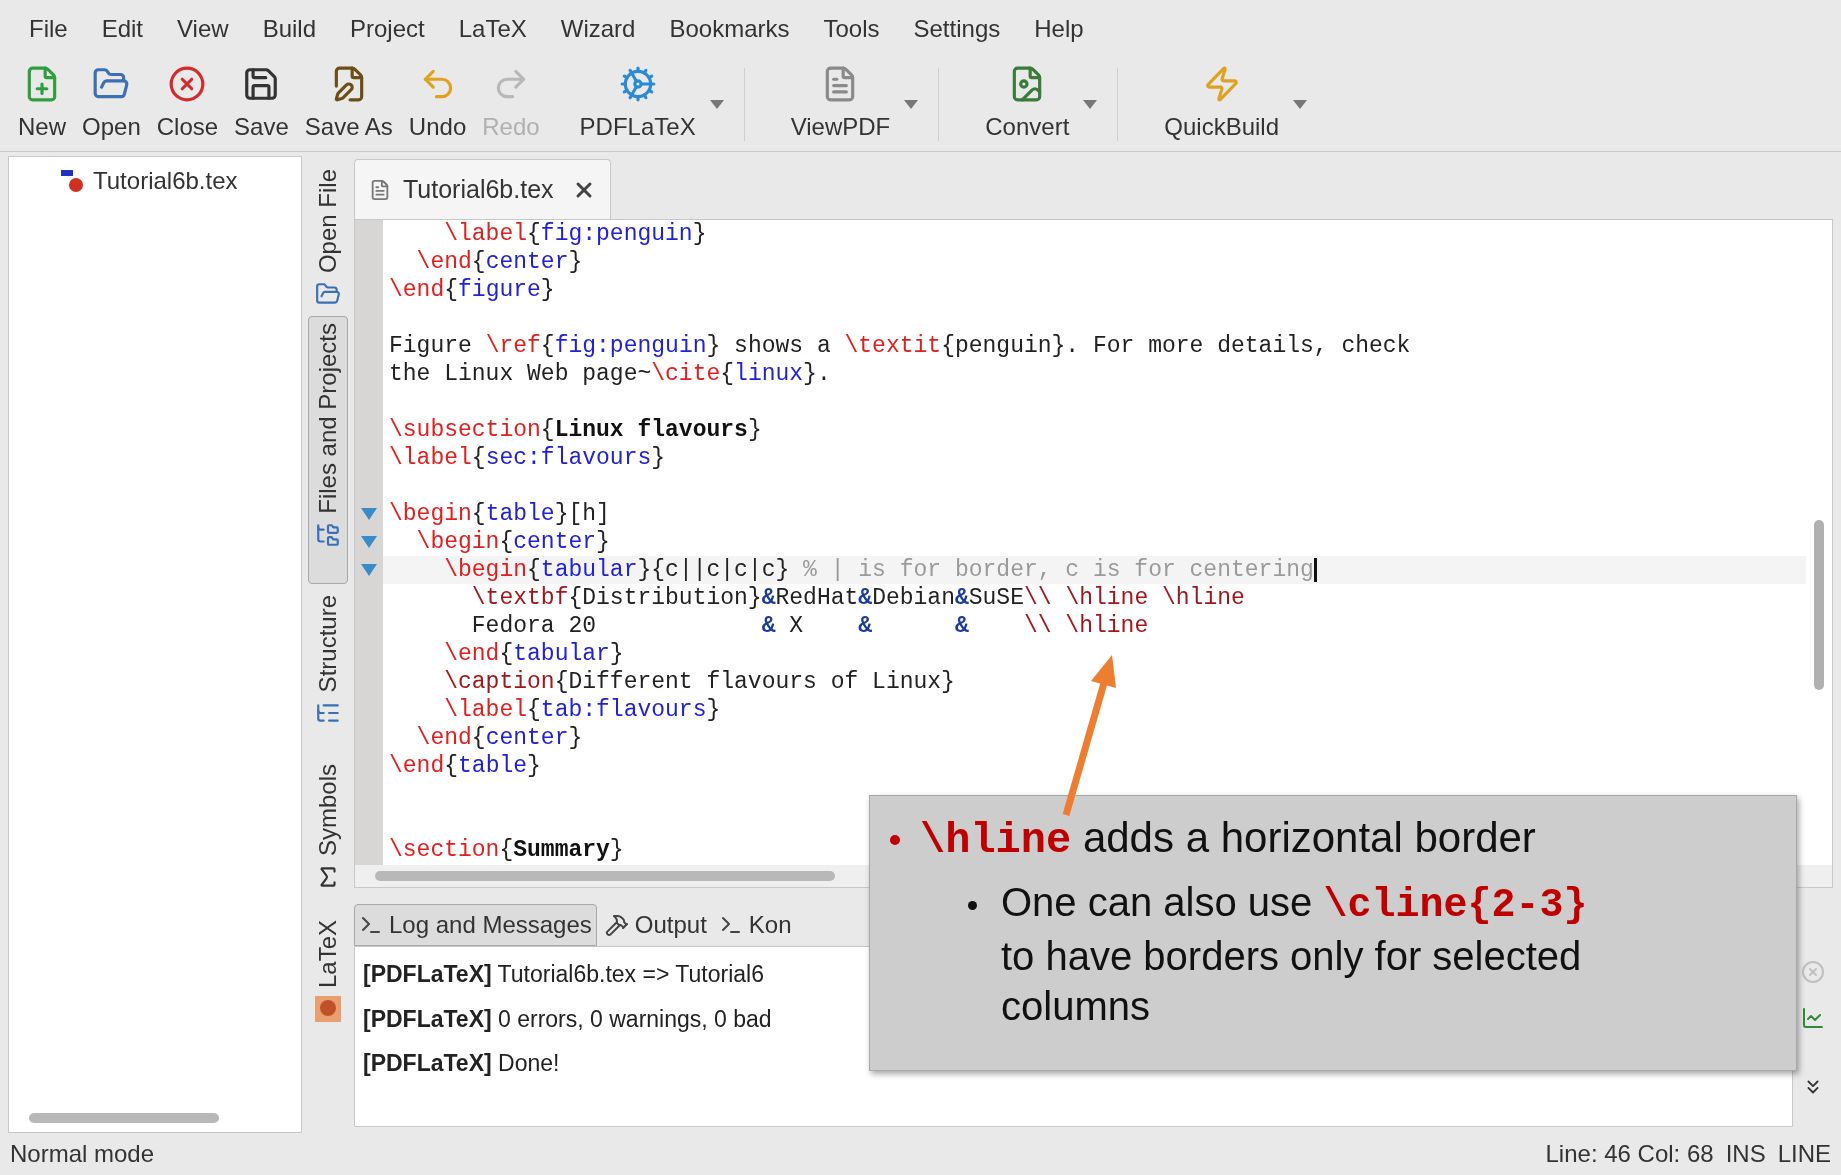 This screenshot has width=1841, height=1175. I want to click on toolbar-button: PDFLaTeX, so click(637, 104).